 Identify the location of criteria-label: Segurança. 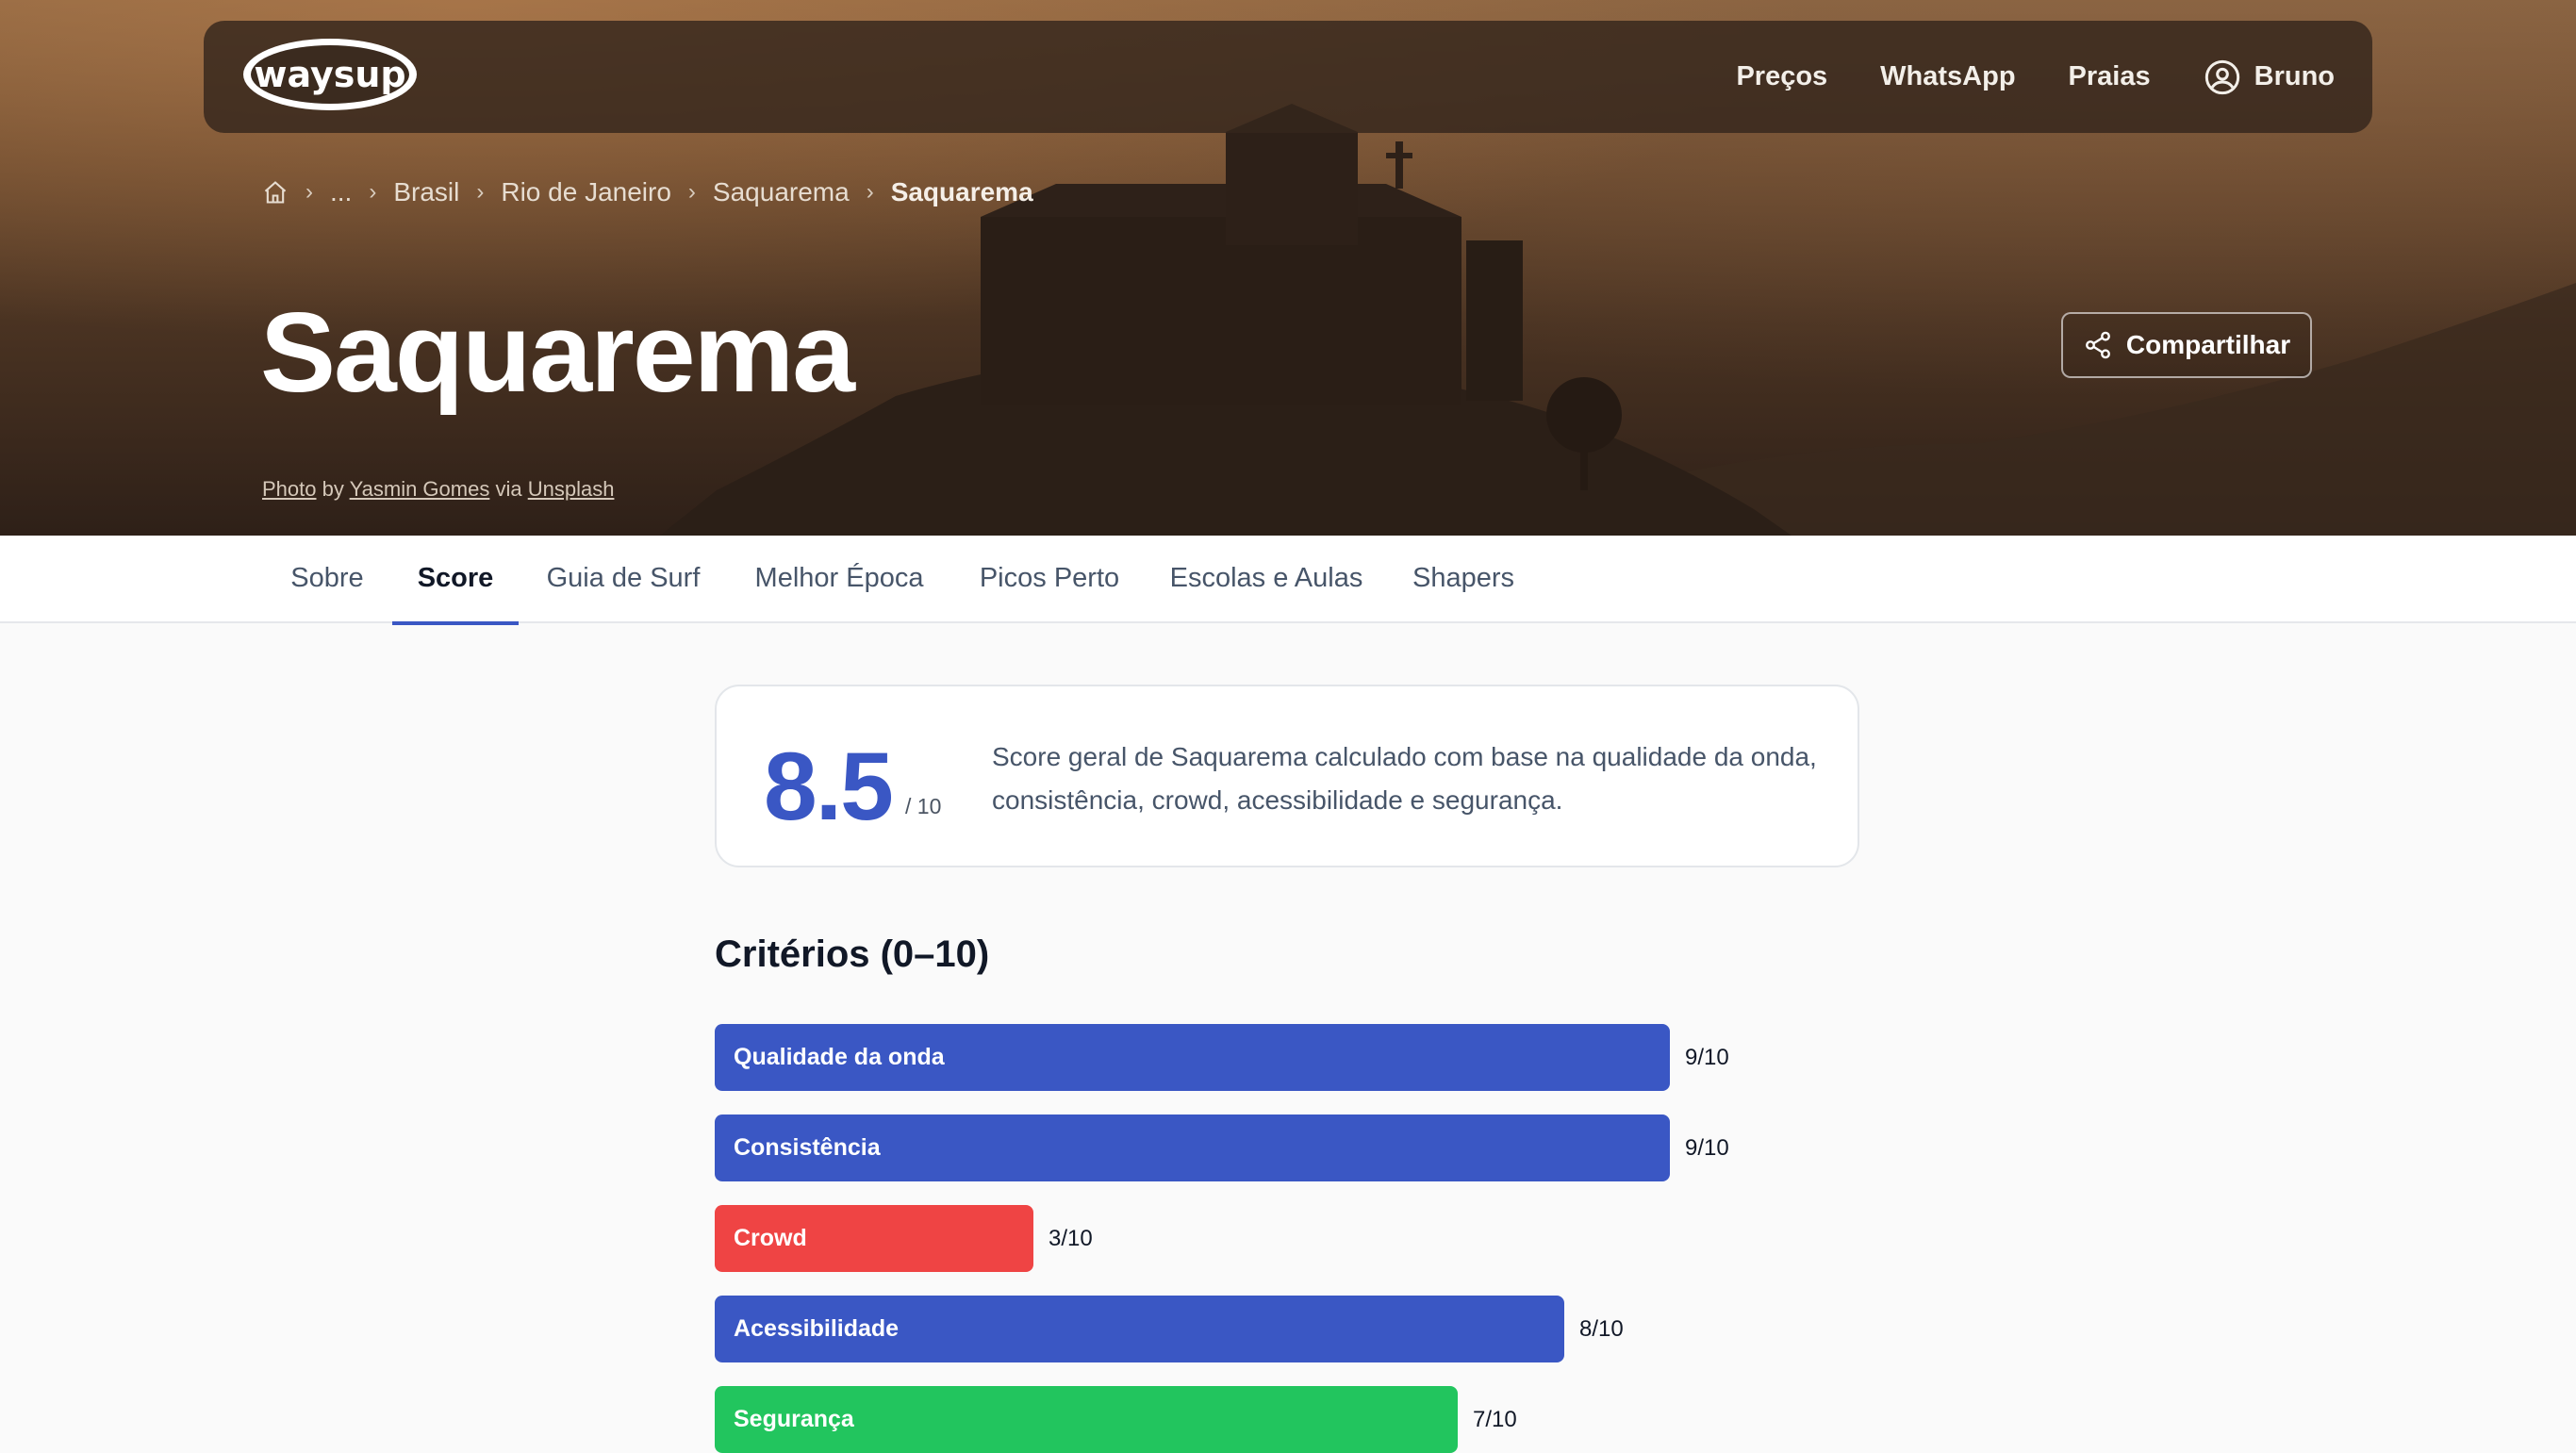
(794, 1419).